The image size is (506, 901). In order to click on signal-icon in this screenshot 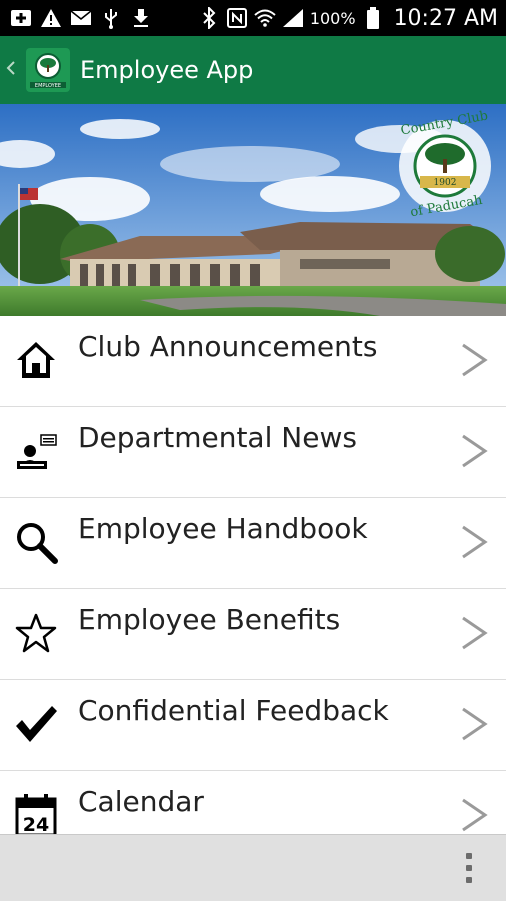, I will do `click(293, 18)`.